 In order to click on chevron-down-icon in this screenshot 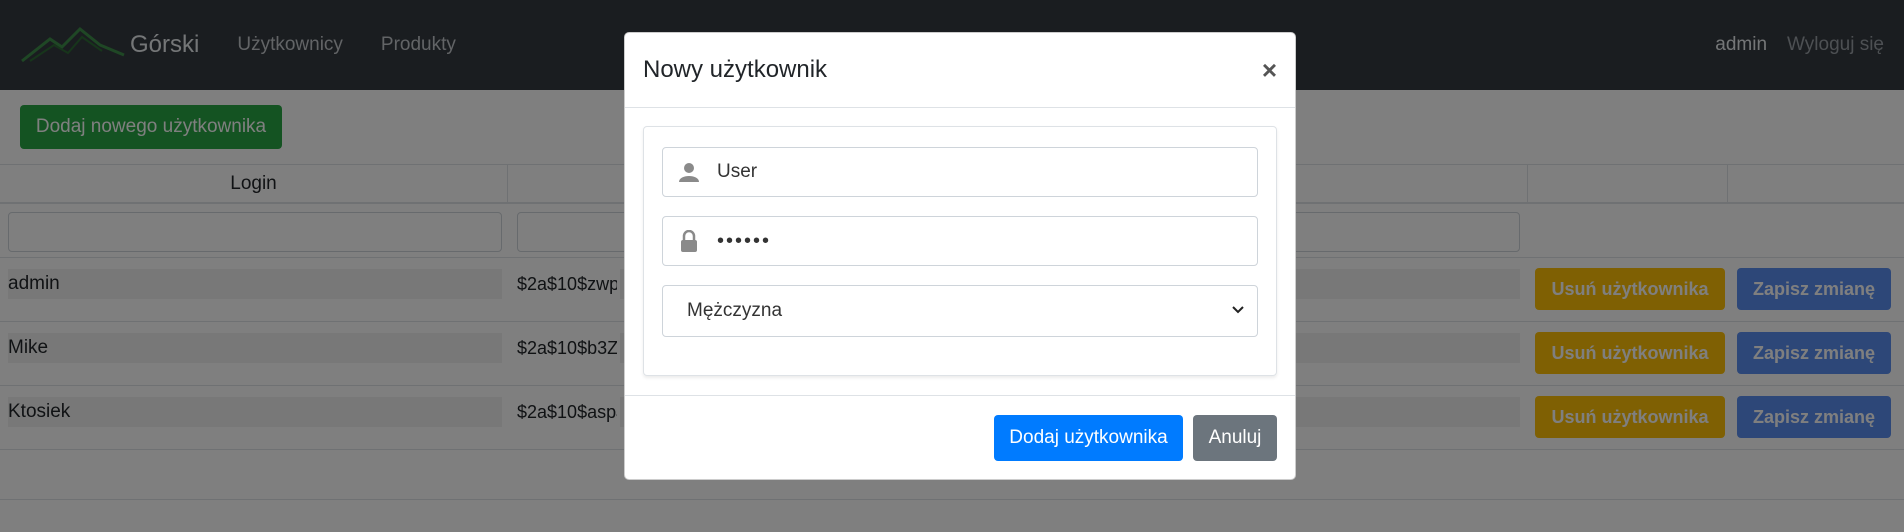, I will do `click(1238, 311)`.